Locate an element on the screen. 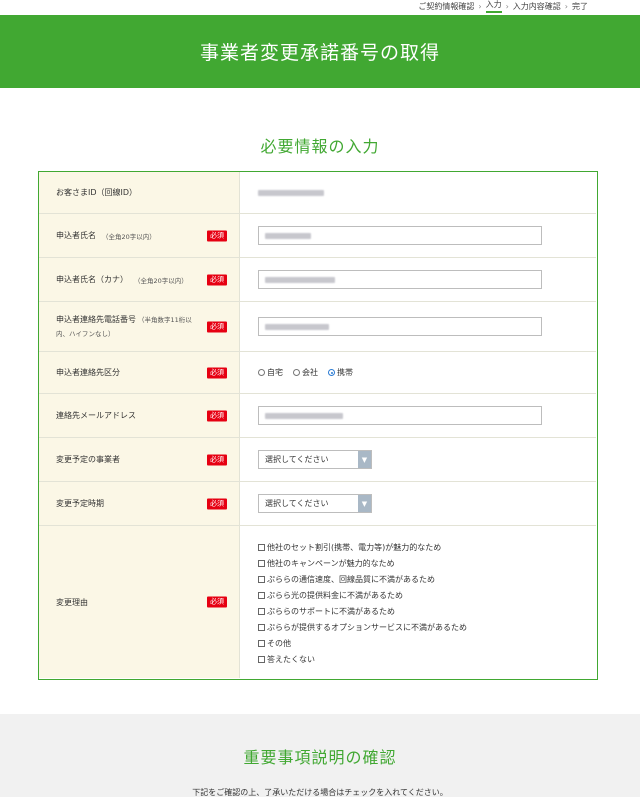 This screenshot has height=797, width=640. contact-type-value: 自宅 会社 携帯 is located at coordinates (418, 372).